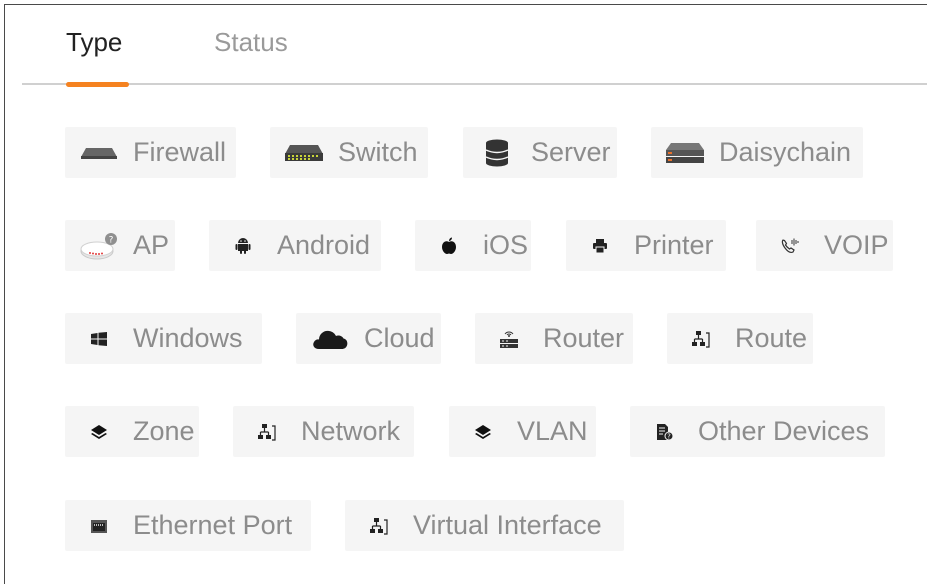  I want to click on filter-route: Route, so click(740, 338).